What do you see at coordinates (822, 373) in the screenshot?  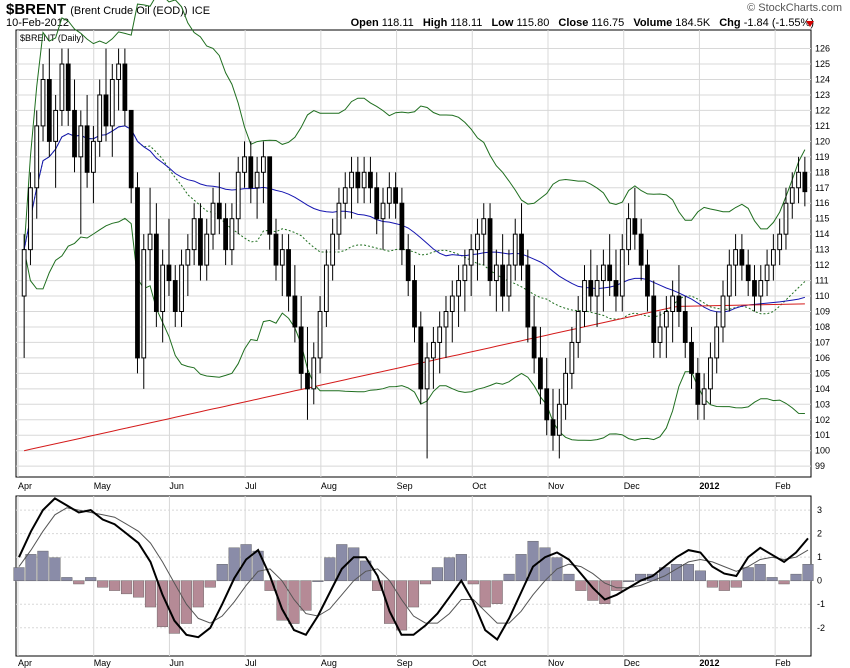 I see `price-y-tick: 105` at bounding box center [822, 373].